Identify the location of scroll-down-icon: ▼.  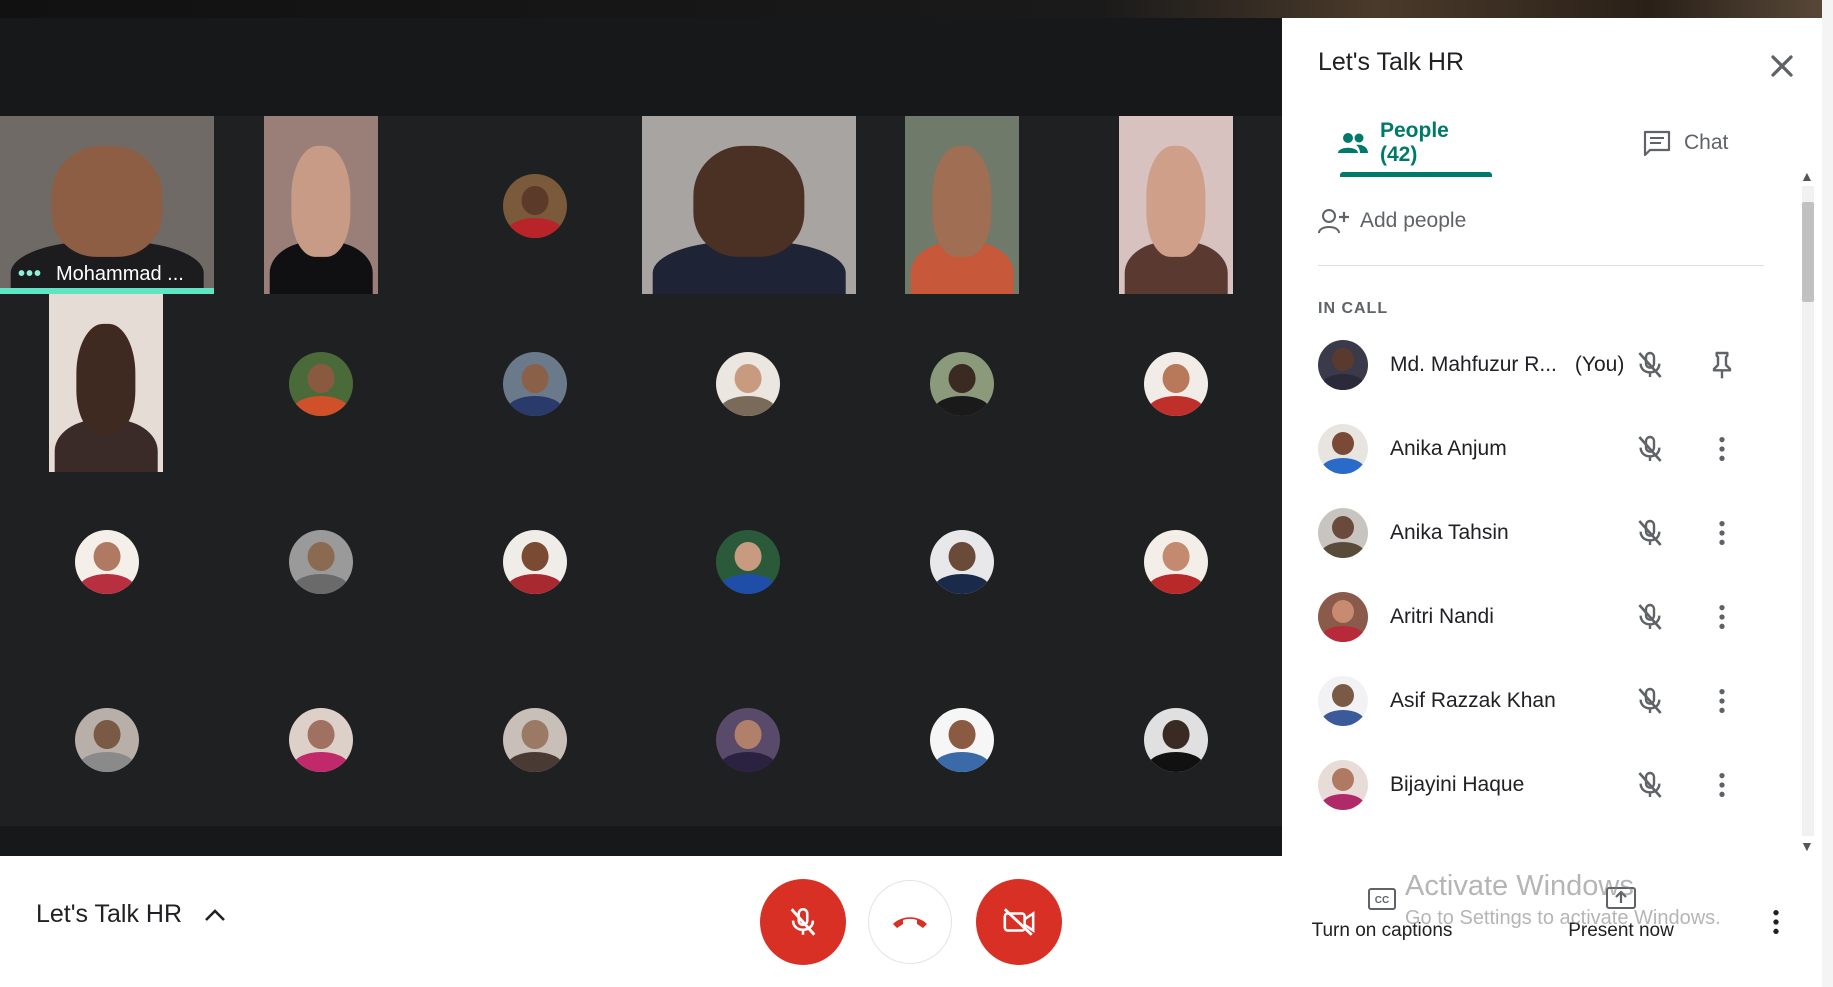
(1807, 846).